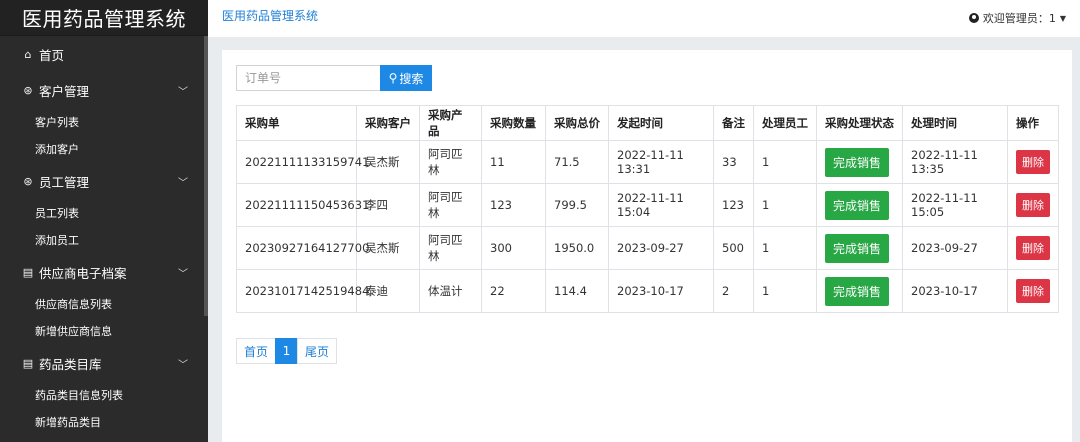 The height and width of the screenshot is (442, 1080). I want to click on cell-start: 2023-10-17, so click(661, 291).